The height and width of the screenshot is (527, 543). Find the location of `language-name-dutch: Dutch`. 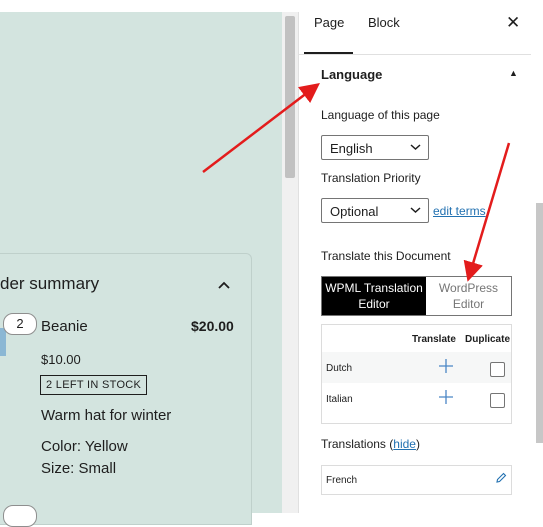

language-name-dutch: Dutch is located at coordinates (339, 368).